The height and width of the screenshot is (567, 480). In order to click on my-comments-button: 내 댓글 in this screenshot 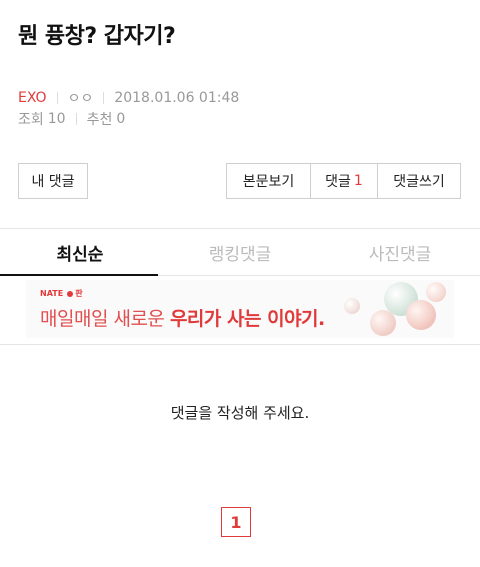, I will do `click(53, 181)`.